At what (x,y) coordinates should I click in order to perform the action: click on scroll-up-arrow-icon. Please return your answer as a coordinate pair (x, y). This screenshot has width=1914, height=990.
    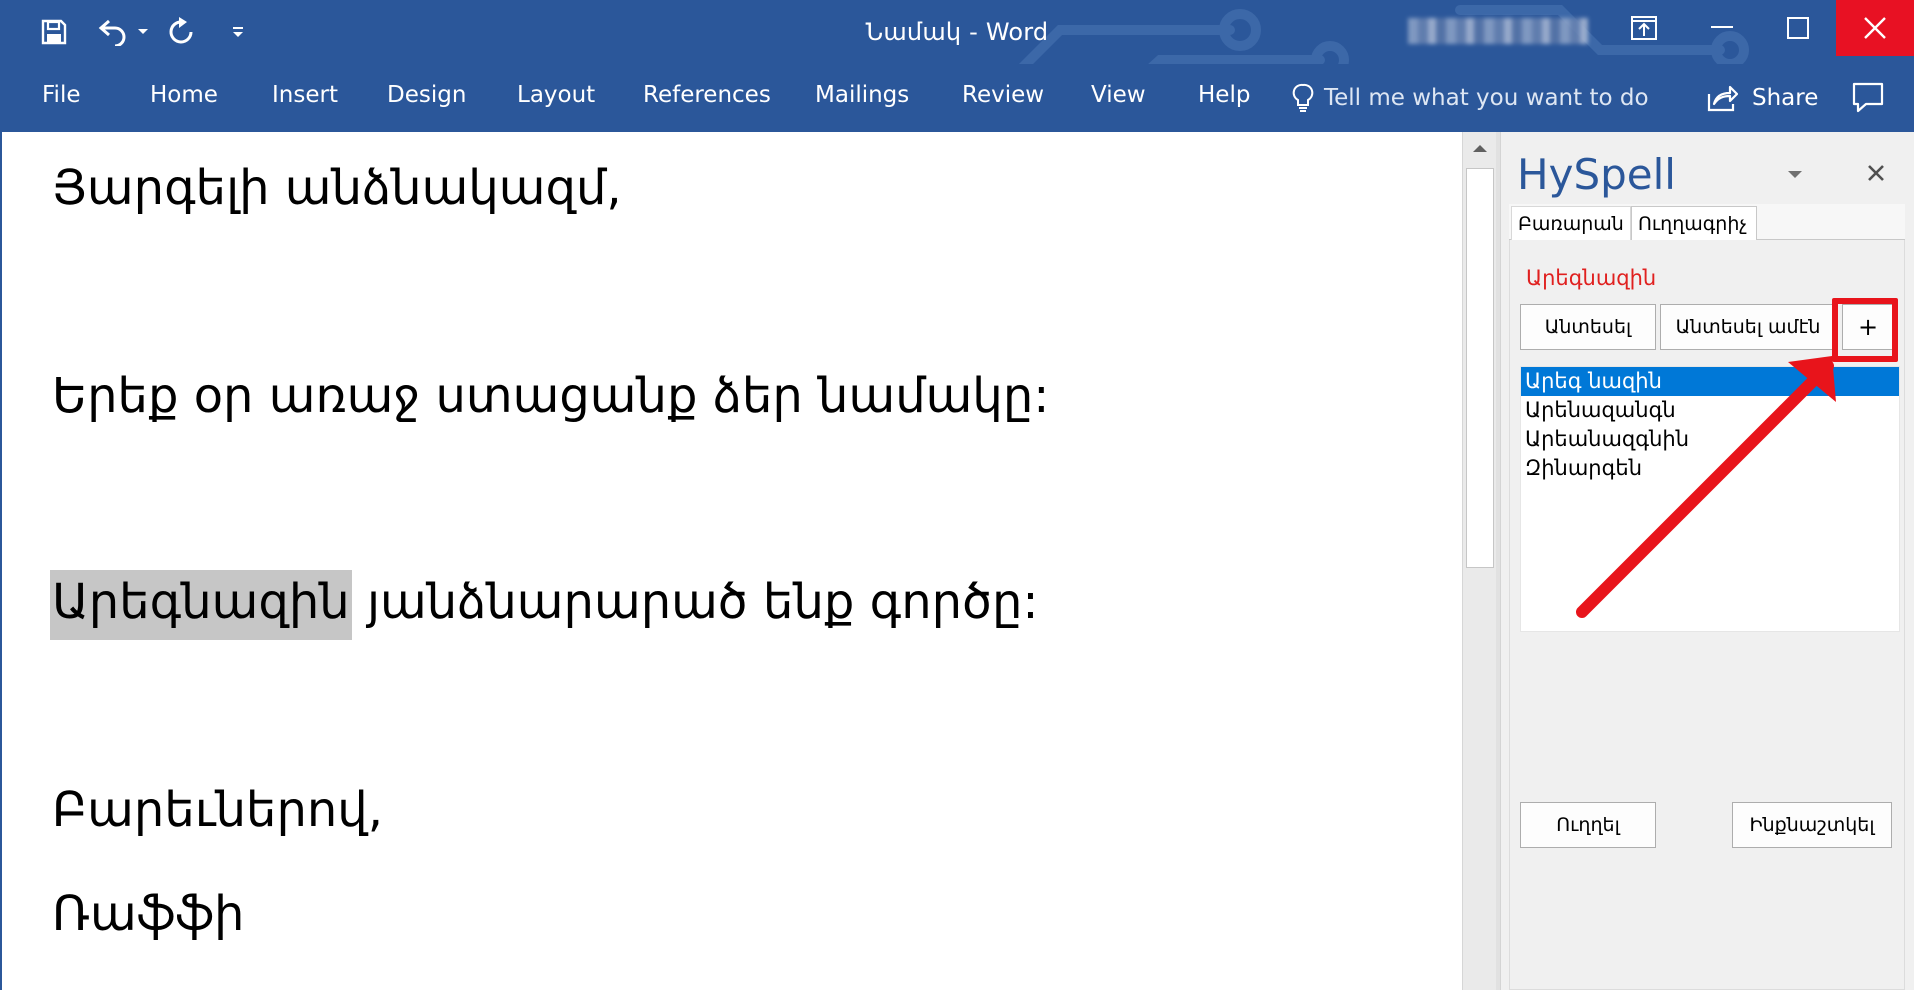
    Looking at the image, I should click on (1479, 148).